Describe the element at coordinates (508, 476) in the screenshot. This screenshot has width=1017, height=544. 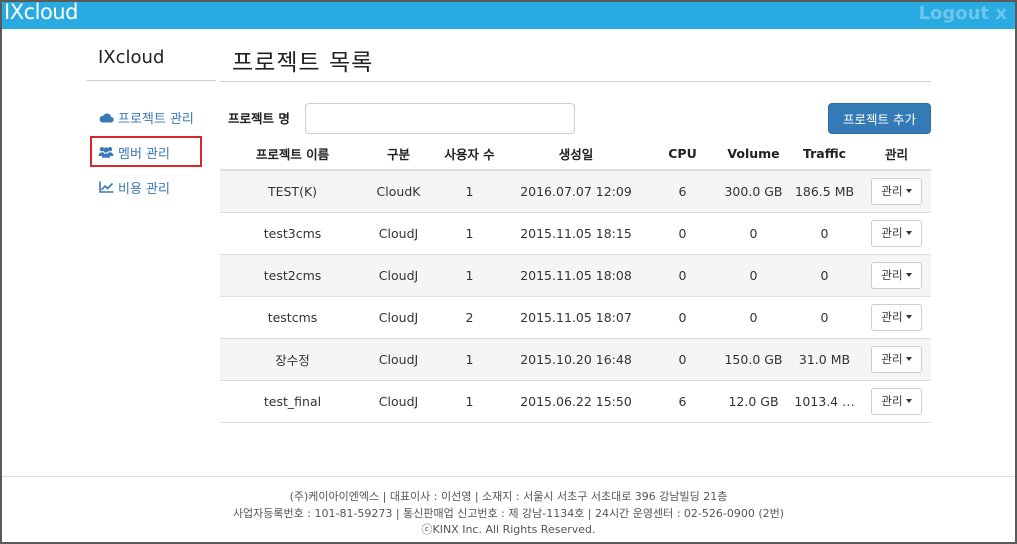
I see `footer-divider` at that location.